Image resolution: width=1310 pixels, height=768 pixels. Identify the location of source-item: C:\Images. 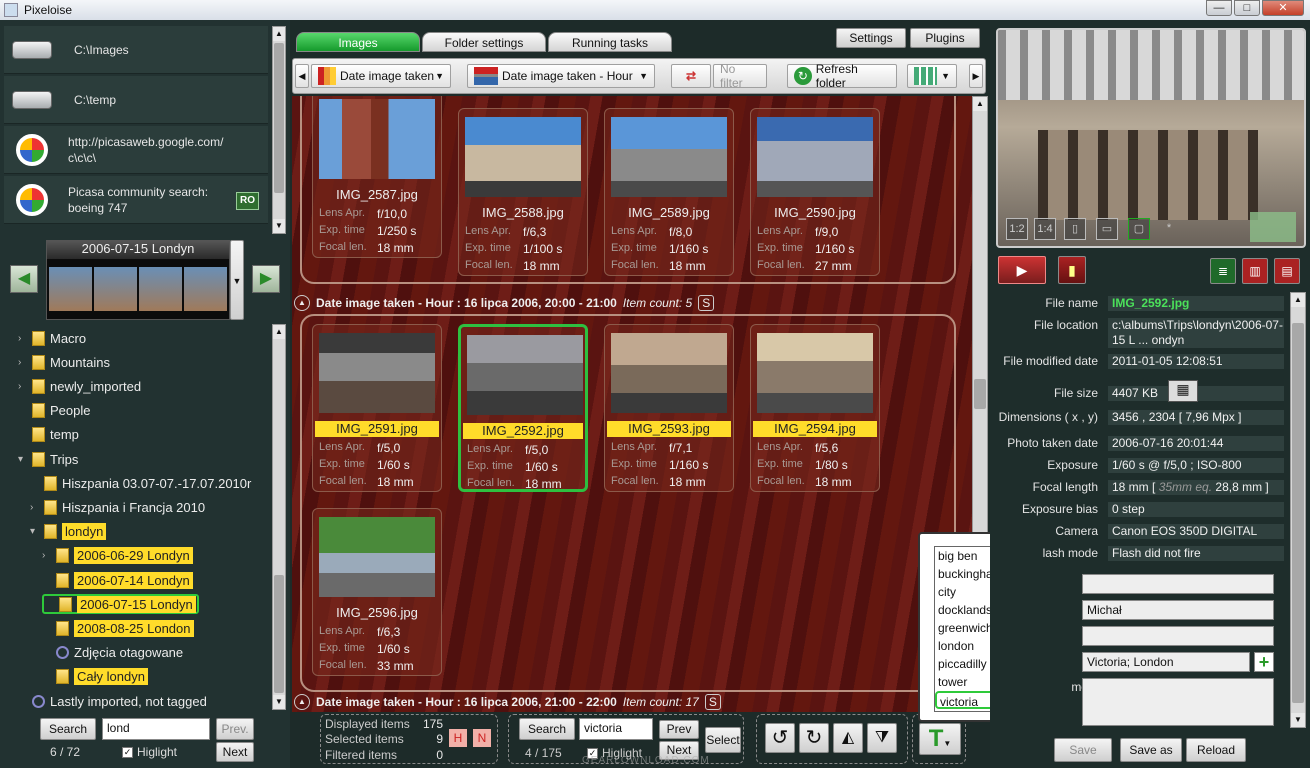
(136, 50).